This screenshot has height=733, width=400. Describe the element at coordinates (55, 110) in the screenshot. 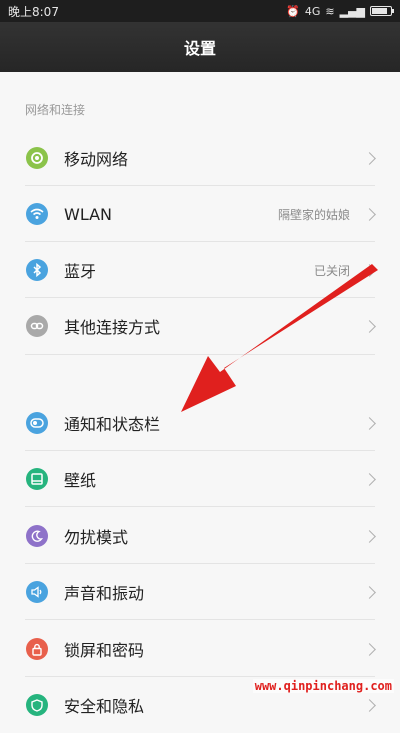

I see `section-header-network: 网络和连接` at that location.